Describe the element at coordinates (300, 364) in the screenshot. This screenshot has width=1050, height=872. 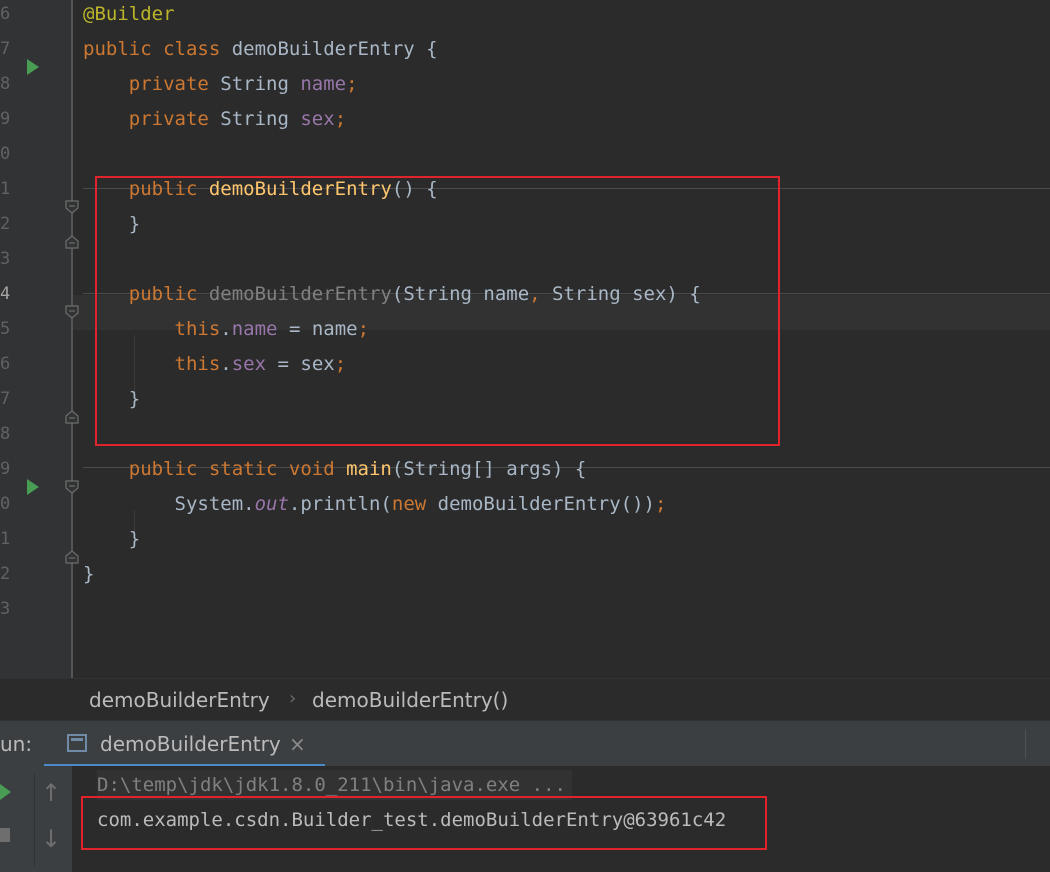
I see `code-token: = sex` at that location.